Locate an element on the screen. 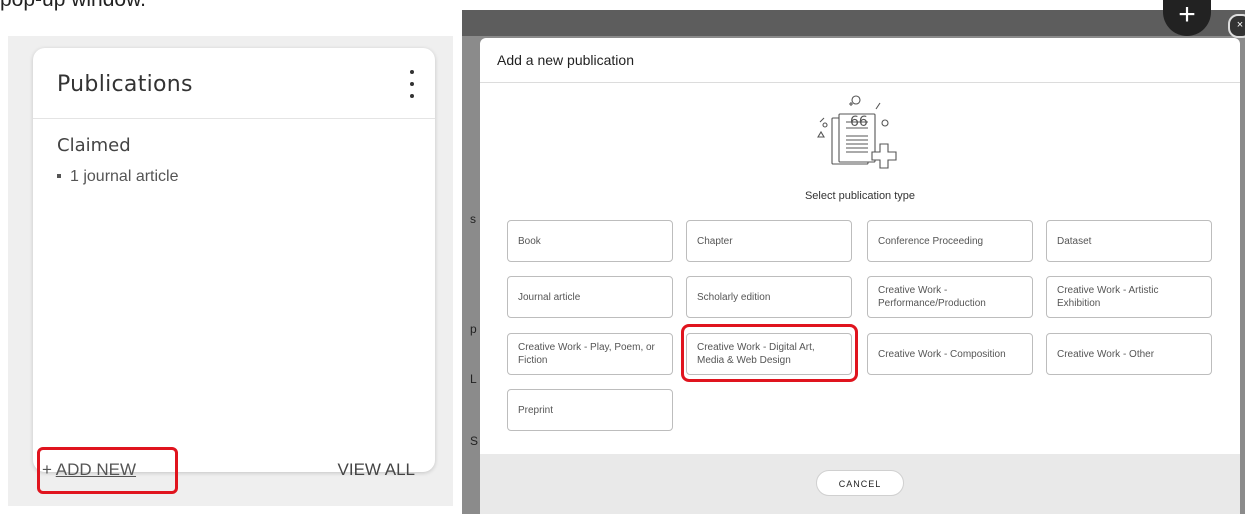  type-composition-button: Creative Work - Composition is located at coordinates (950, 354).